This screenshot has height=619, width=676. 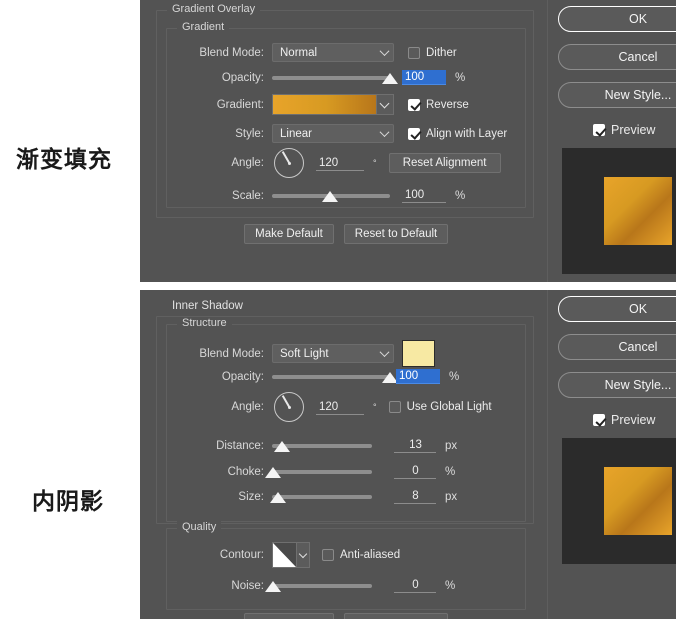 I want to click on annotation-gradient-fill: 渐变填充, so click(x=64, y=160).